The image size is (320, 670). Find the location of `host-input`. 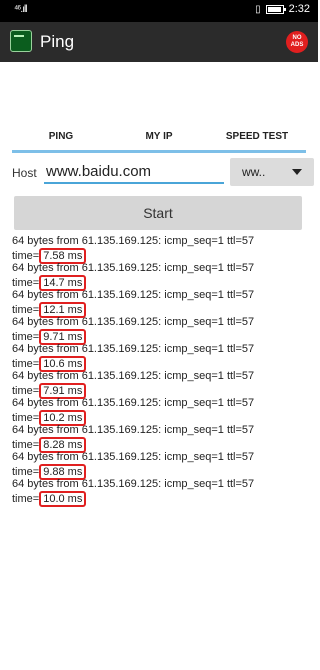

host-input is located at coordinates (134, 172).